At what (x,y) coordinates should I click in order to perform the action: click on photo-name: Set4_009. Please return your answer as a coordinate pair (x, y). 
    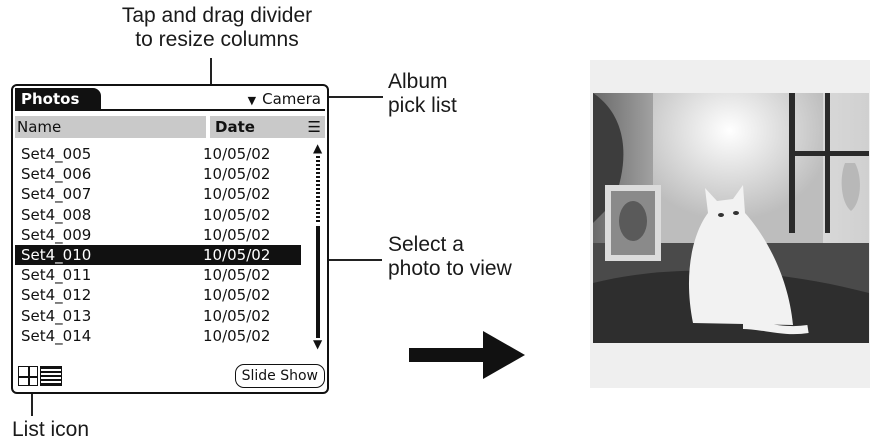
    Looking at the image, I should click on (56, 234).